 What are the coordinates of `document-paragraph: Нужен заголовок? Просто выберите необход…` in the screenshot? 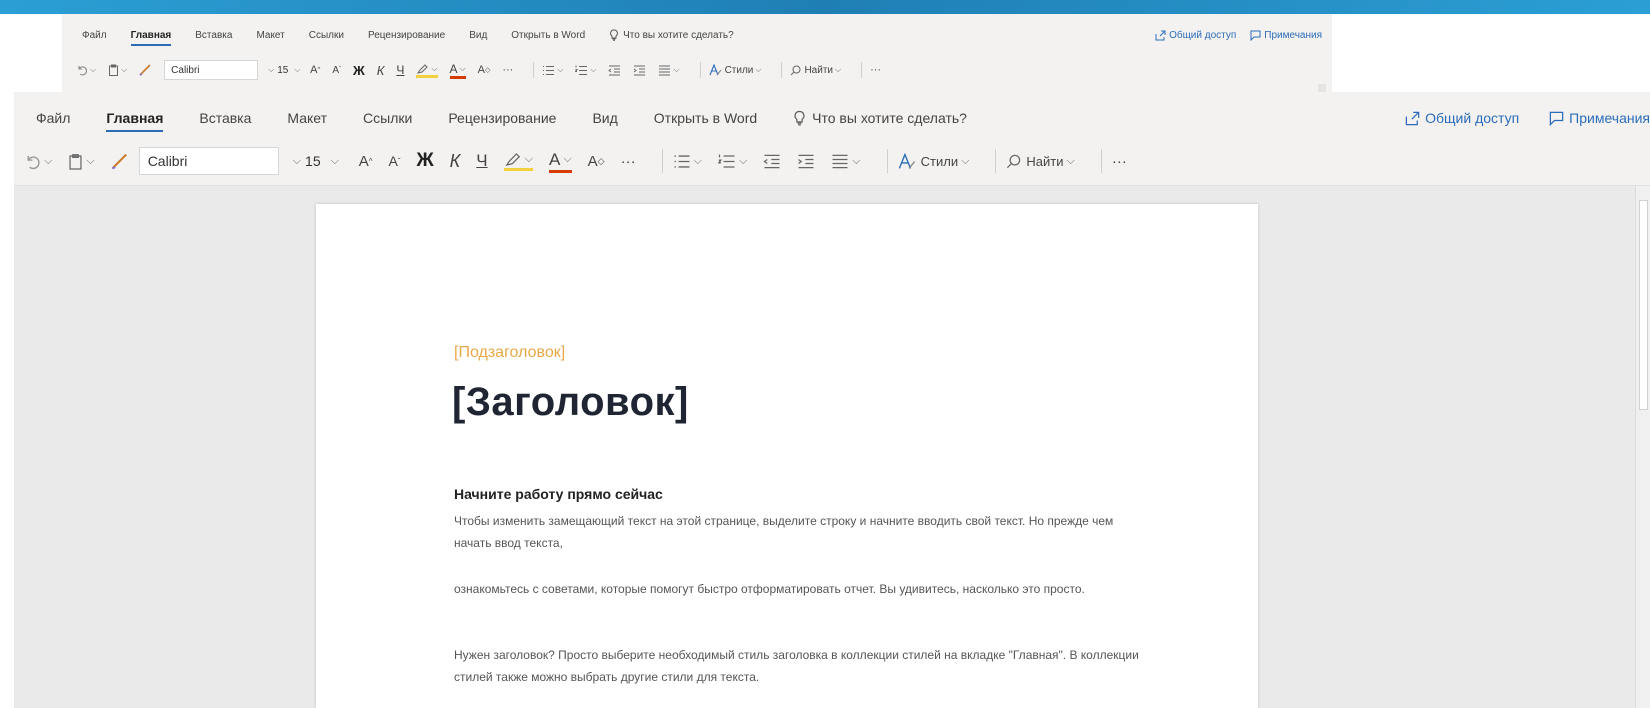 It's located at (799, 666).